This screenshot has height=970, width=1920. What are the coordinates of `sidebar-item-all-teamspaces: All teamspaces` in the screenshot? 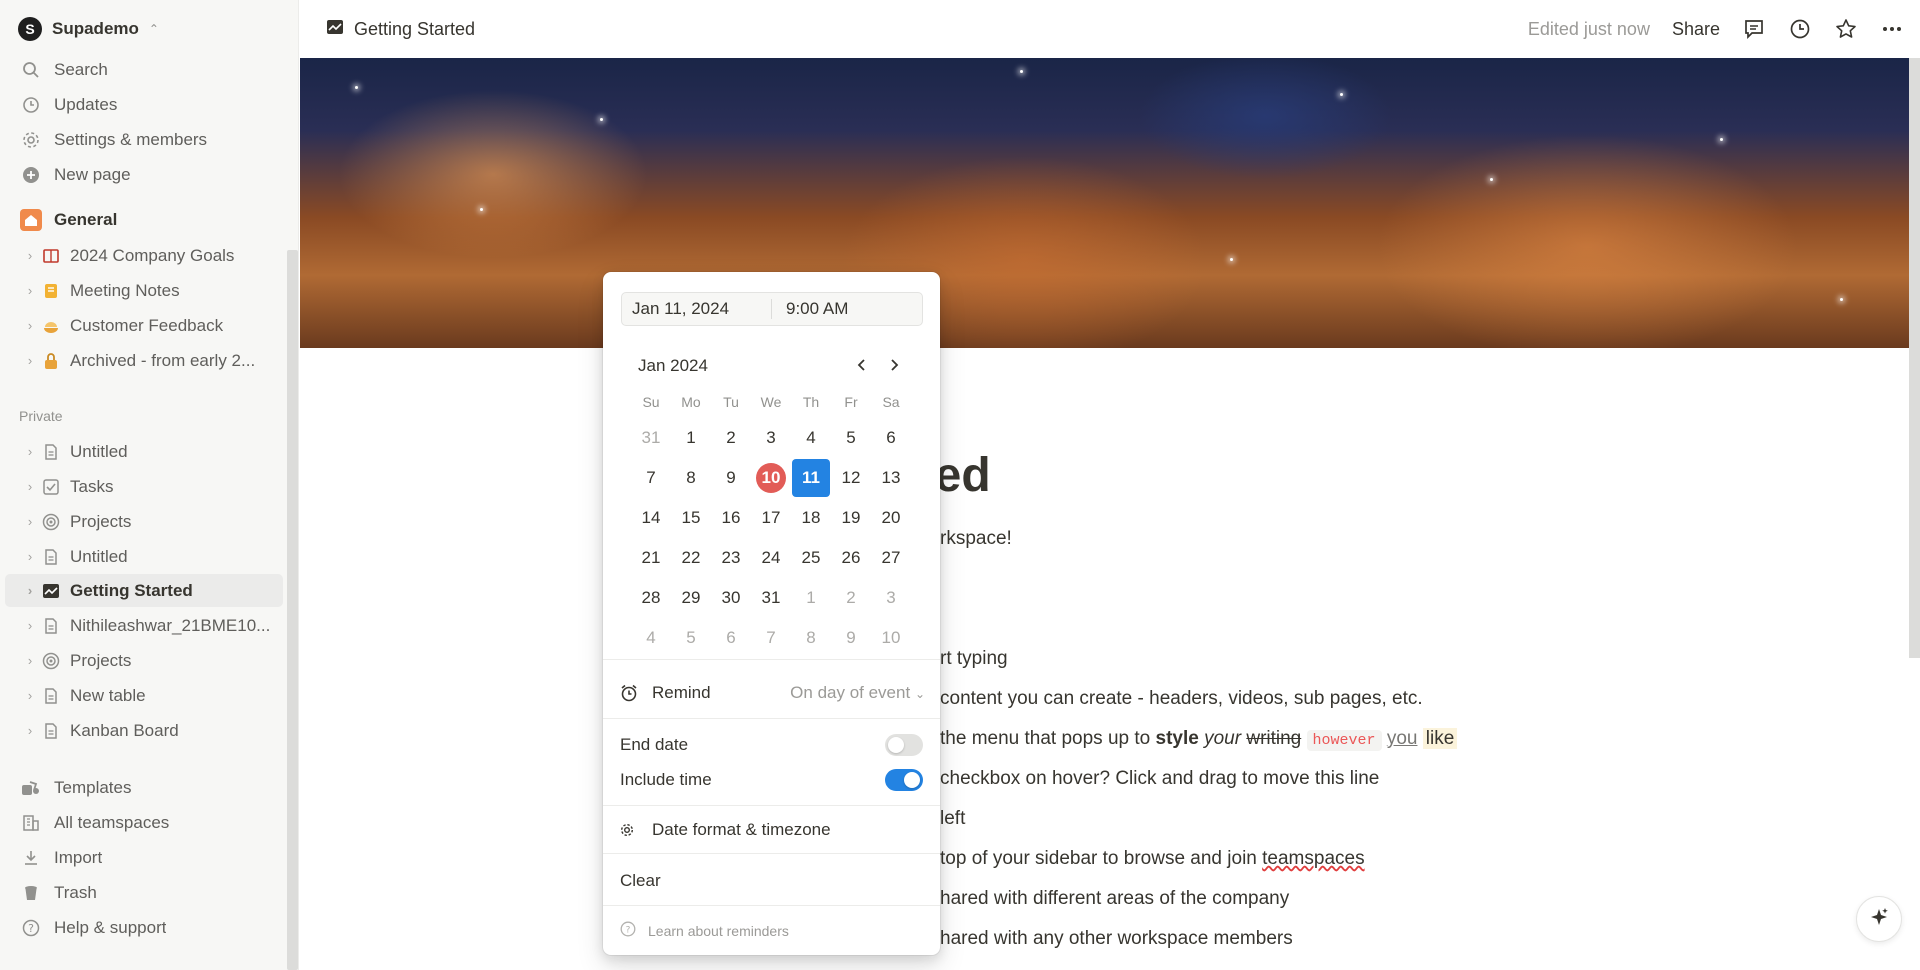 It's located at (144, 822).